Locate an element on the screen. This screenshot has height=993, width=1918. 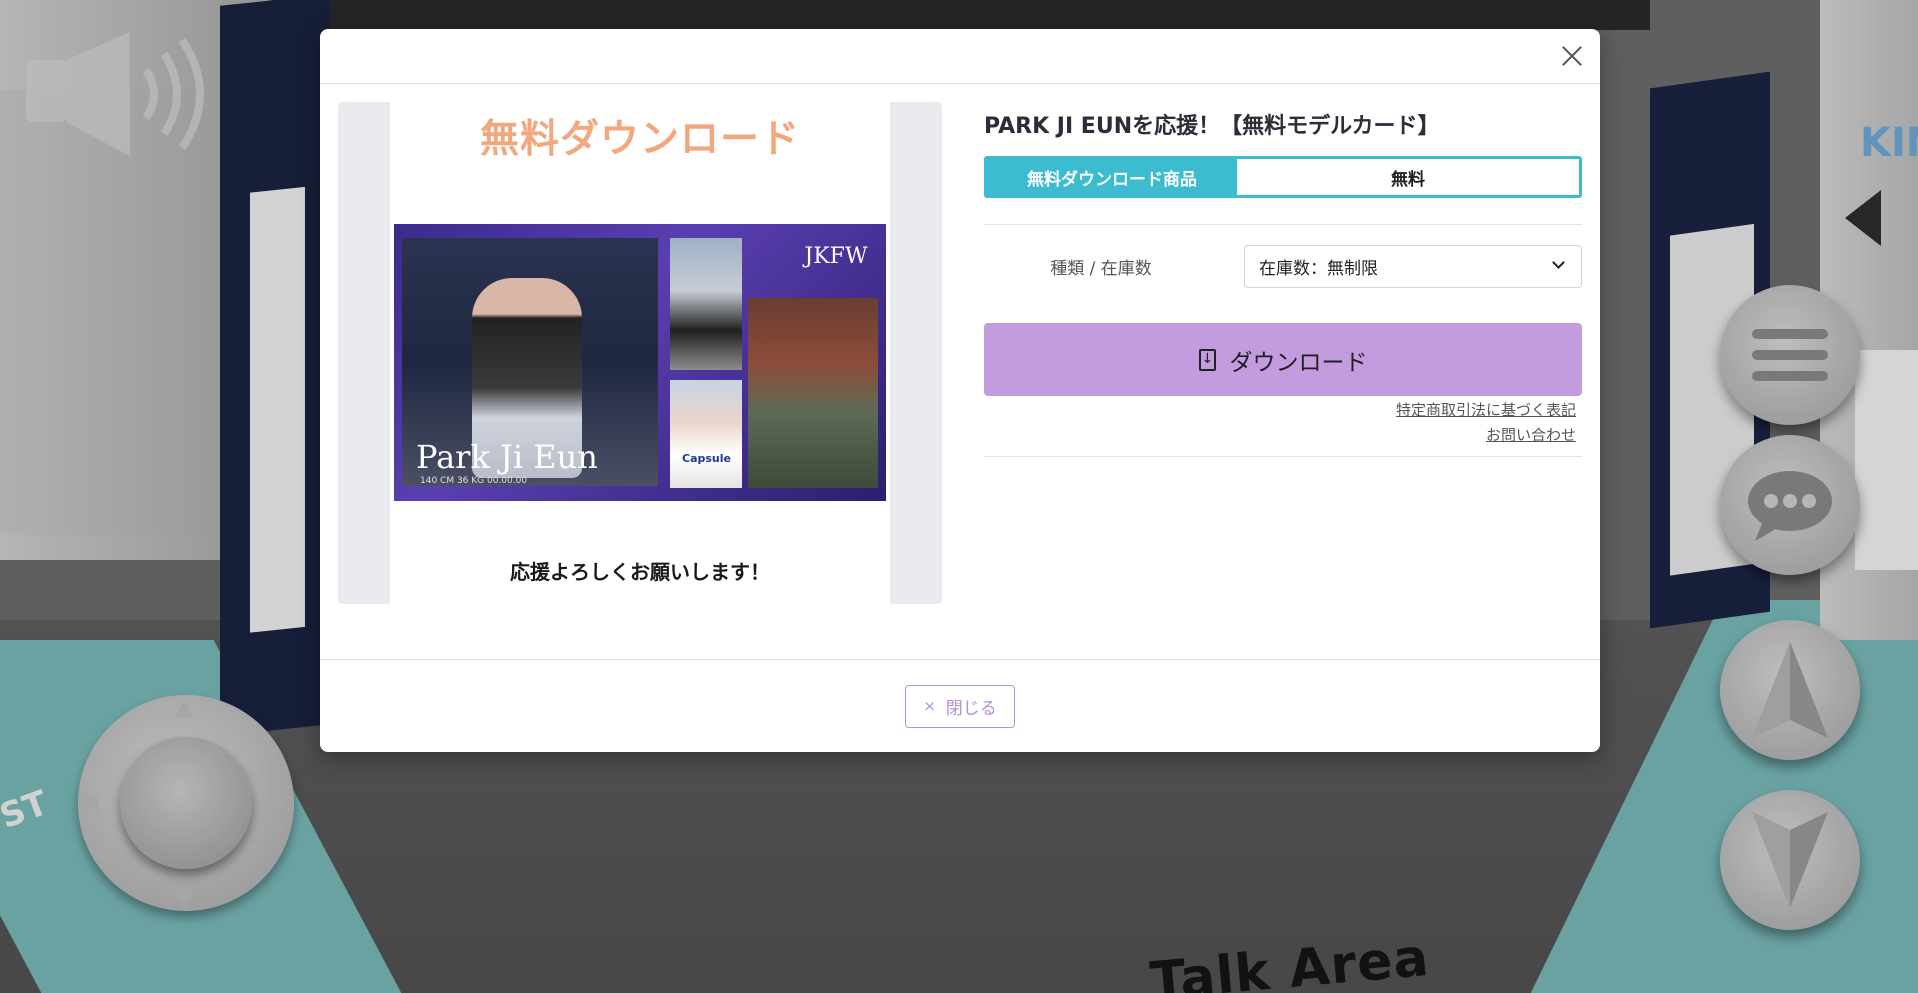
document-download-icon is located at coordinates (1207, 359).